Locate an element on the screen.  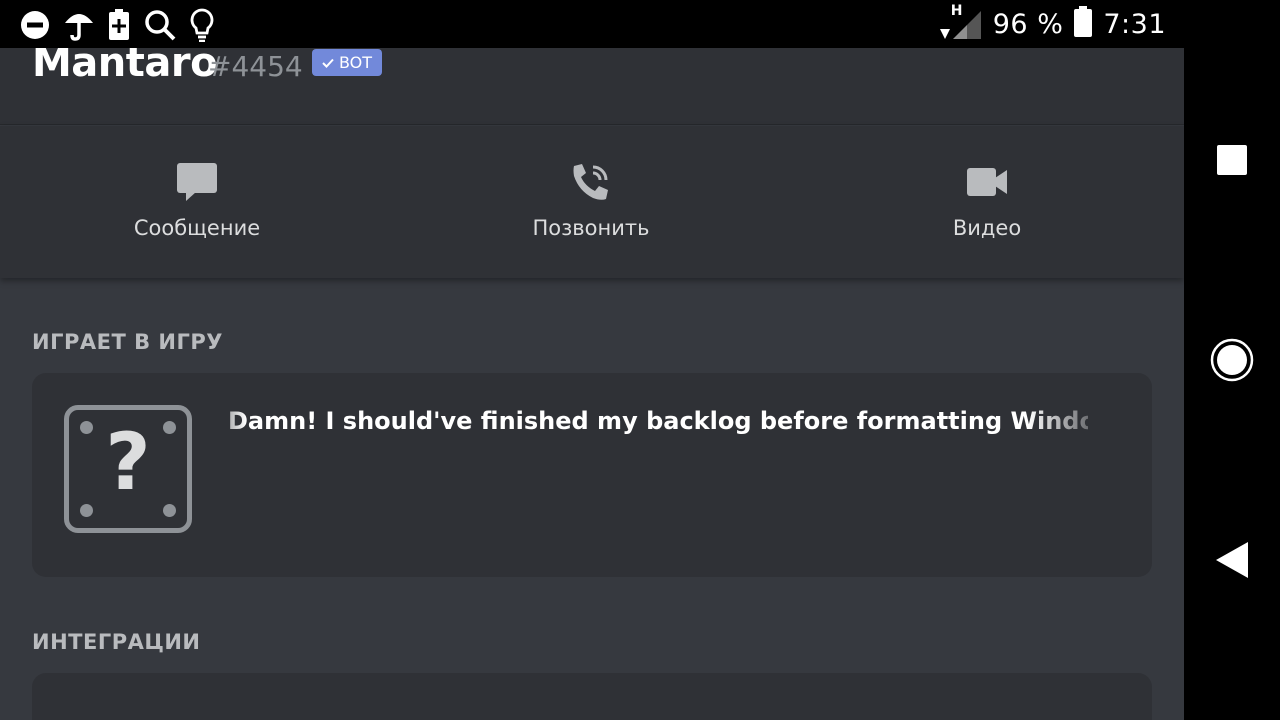
video-button: Видео is located at coordinates (987, 202).